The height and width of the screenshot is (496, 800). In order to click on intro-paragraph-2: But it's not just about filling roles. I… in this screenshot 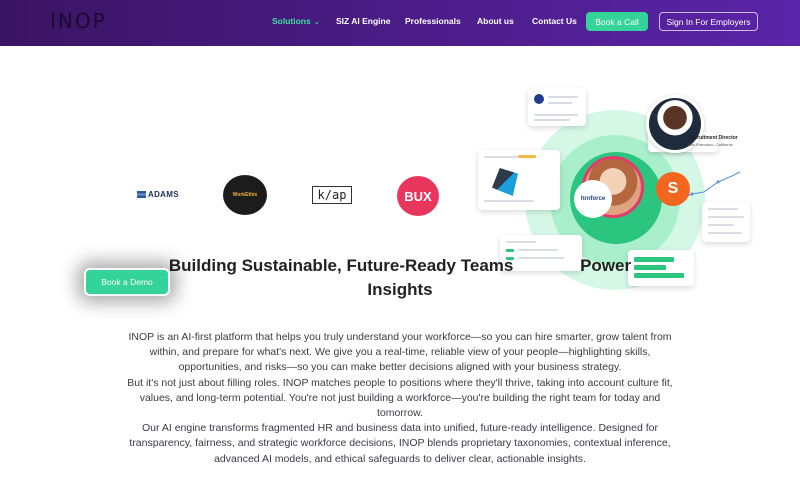, I will do `click(400, 398)`.